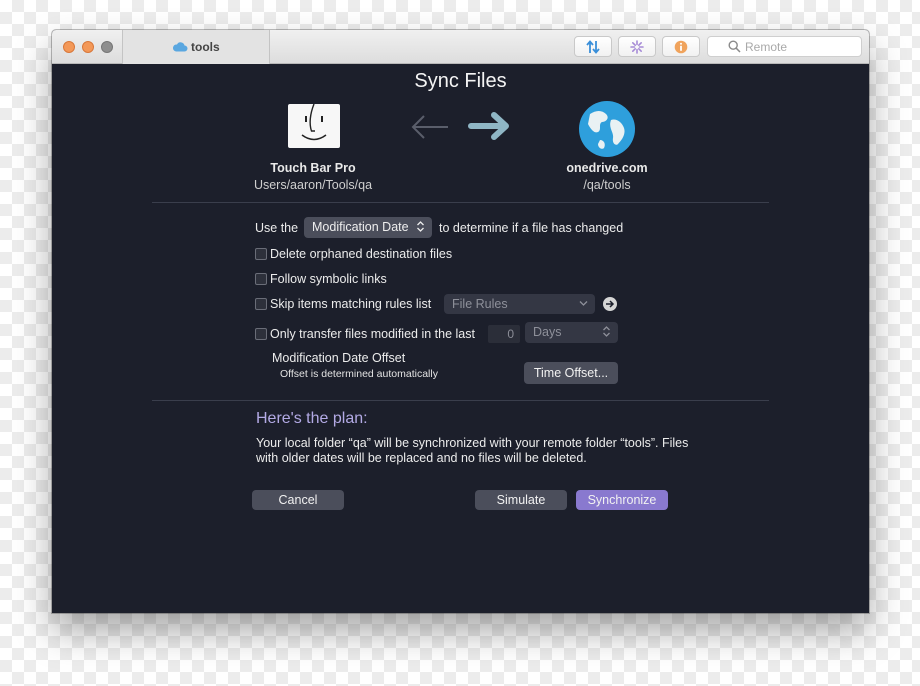 Image resolution: width=920 pixels, height=686 pixels. What do you see at coordinates (361, 254) in the screenshot?
I see `delete-orphaned-label: Delete orphaned destination files` at bounding box center [361, 254].